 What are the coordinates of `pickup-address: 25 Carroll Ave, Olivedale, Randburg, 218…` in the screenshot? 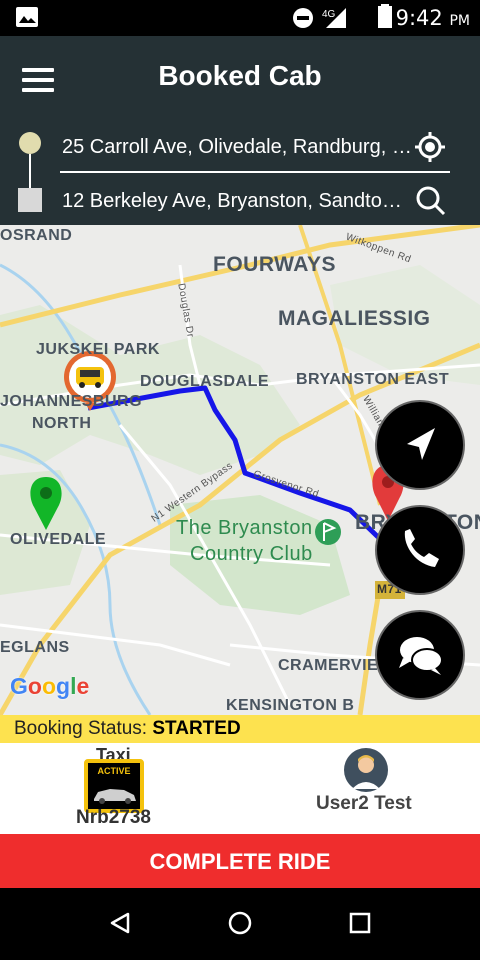 It's located at (237, 147).